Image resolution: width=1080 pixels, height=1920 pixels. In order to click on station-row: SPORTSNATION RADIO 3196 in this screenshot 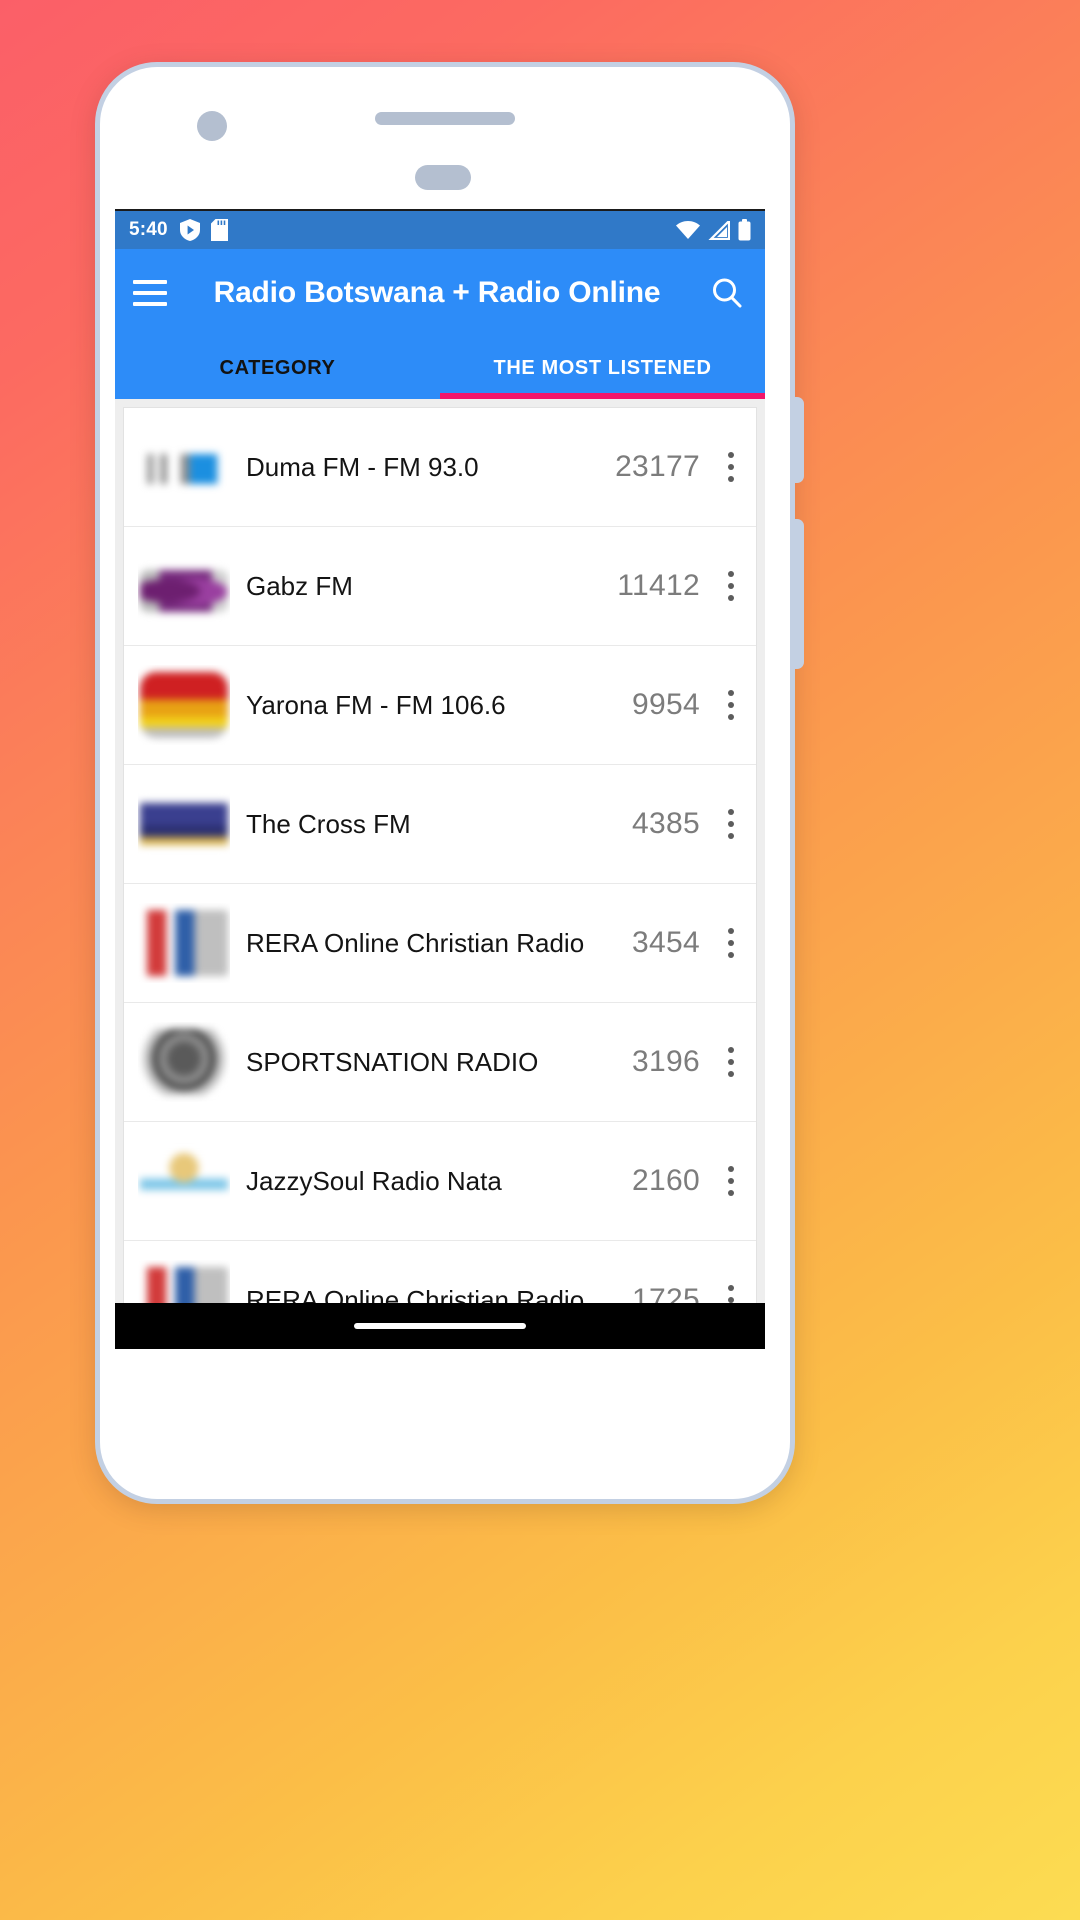, I will do `click(440, 1062)`.